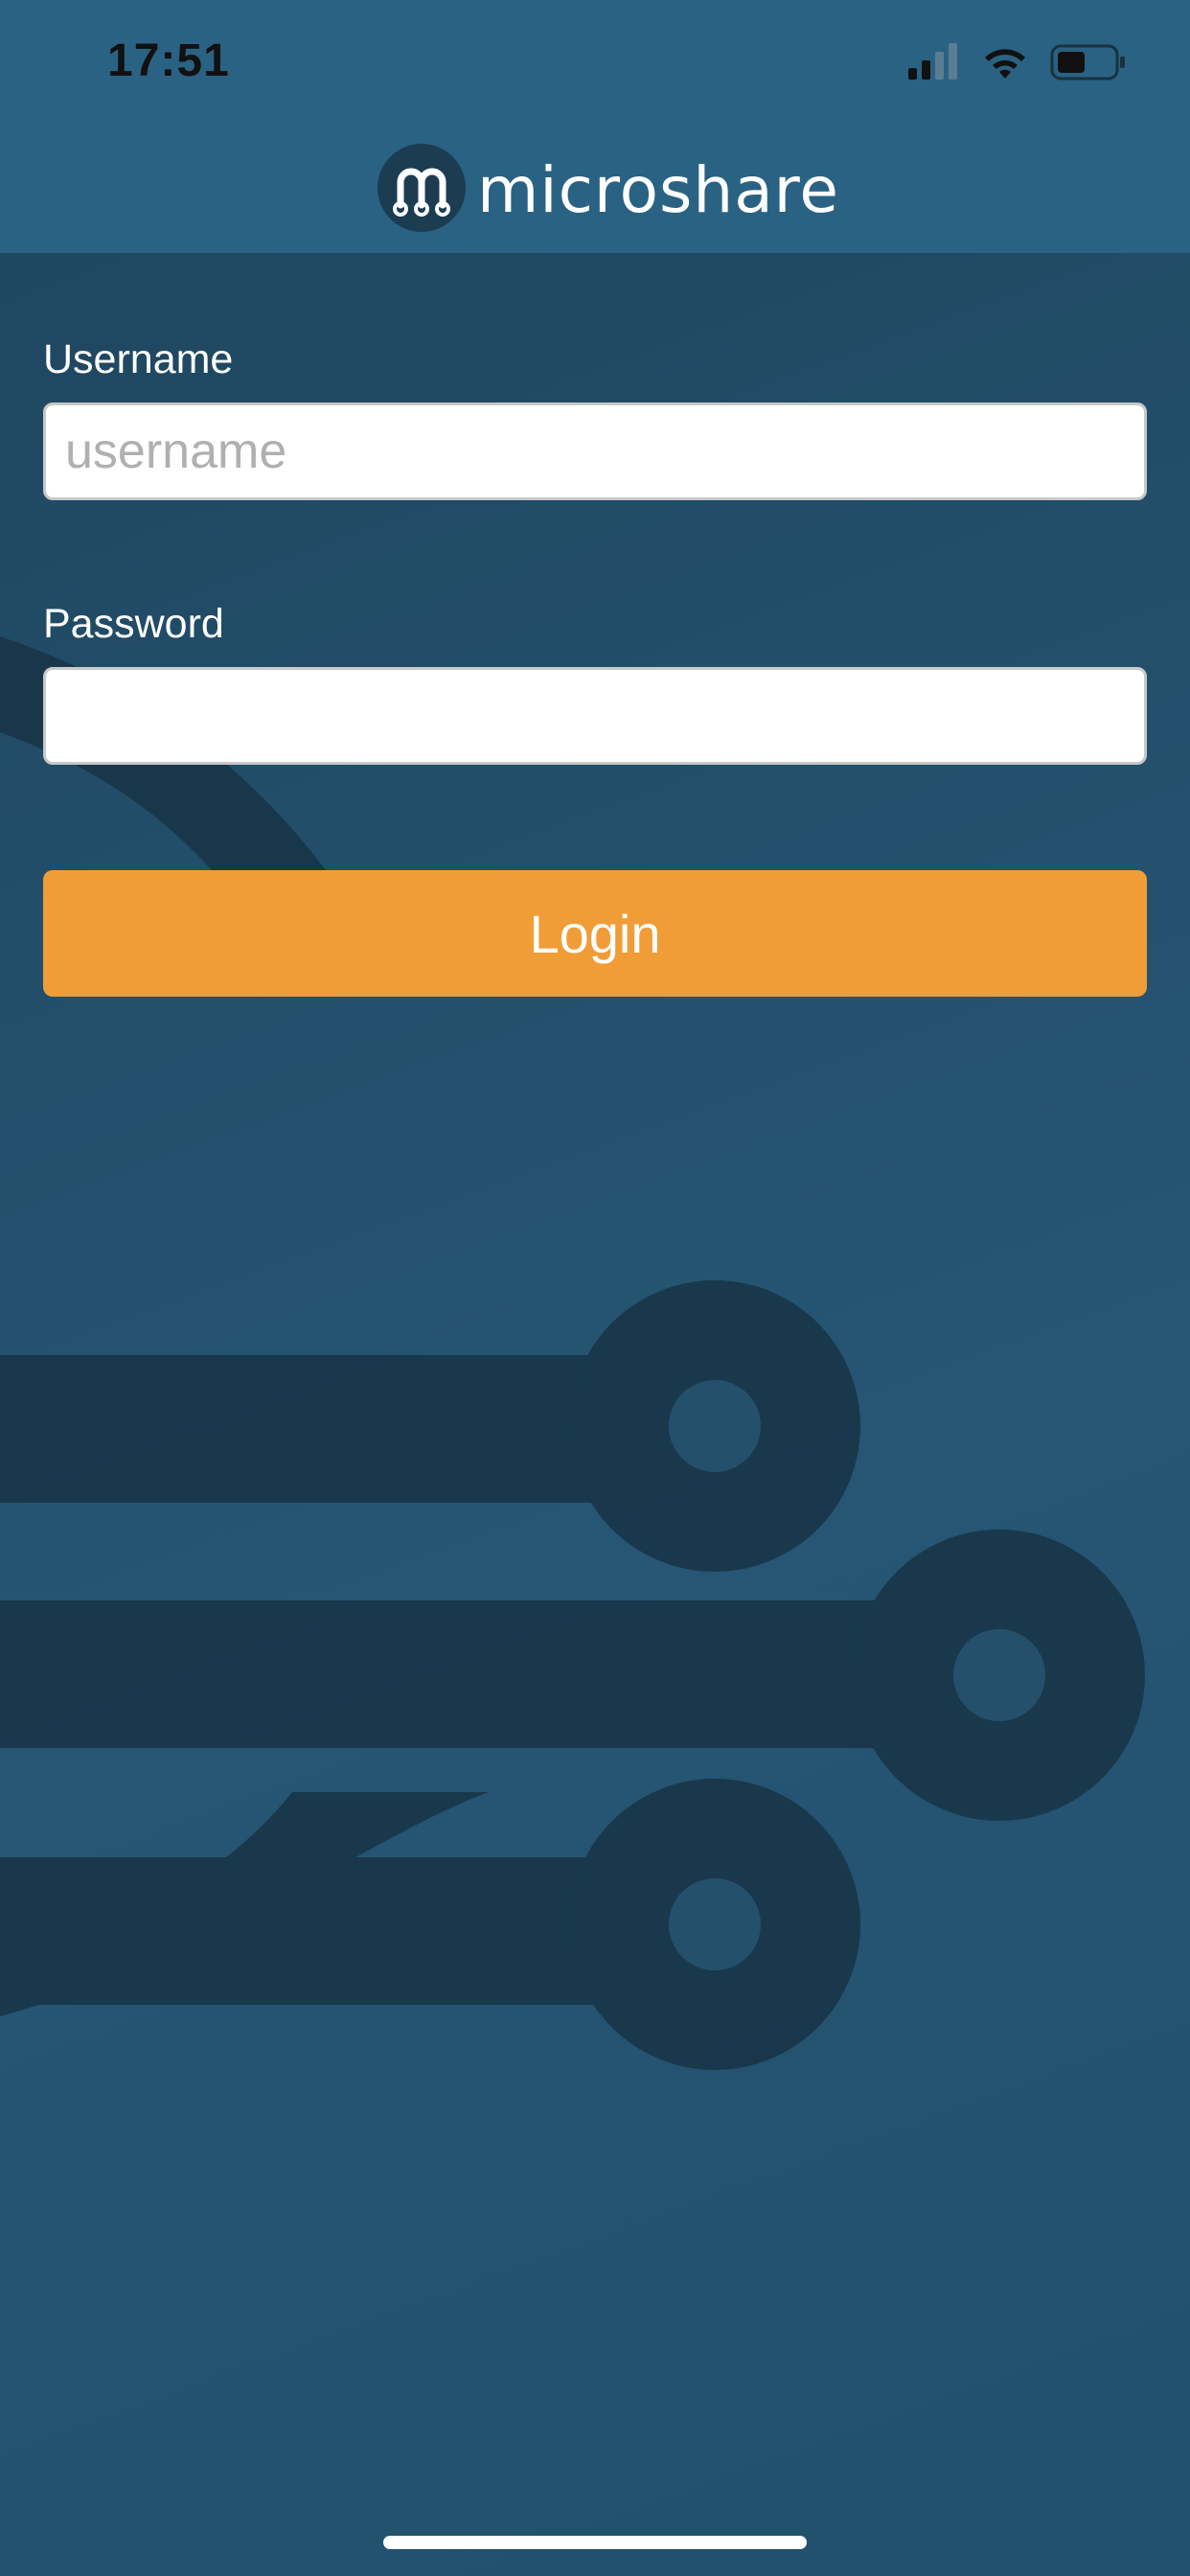 The height and width of the screenshot is (2576, 1190). I want to click on password-input, so click(595, 716).